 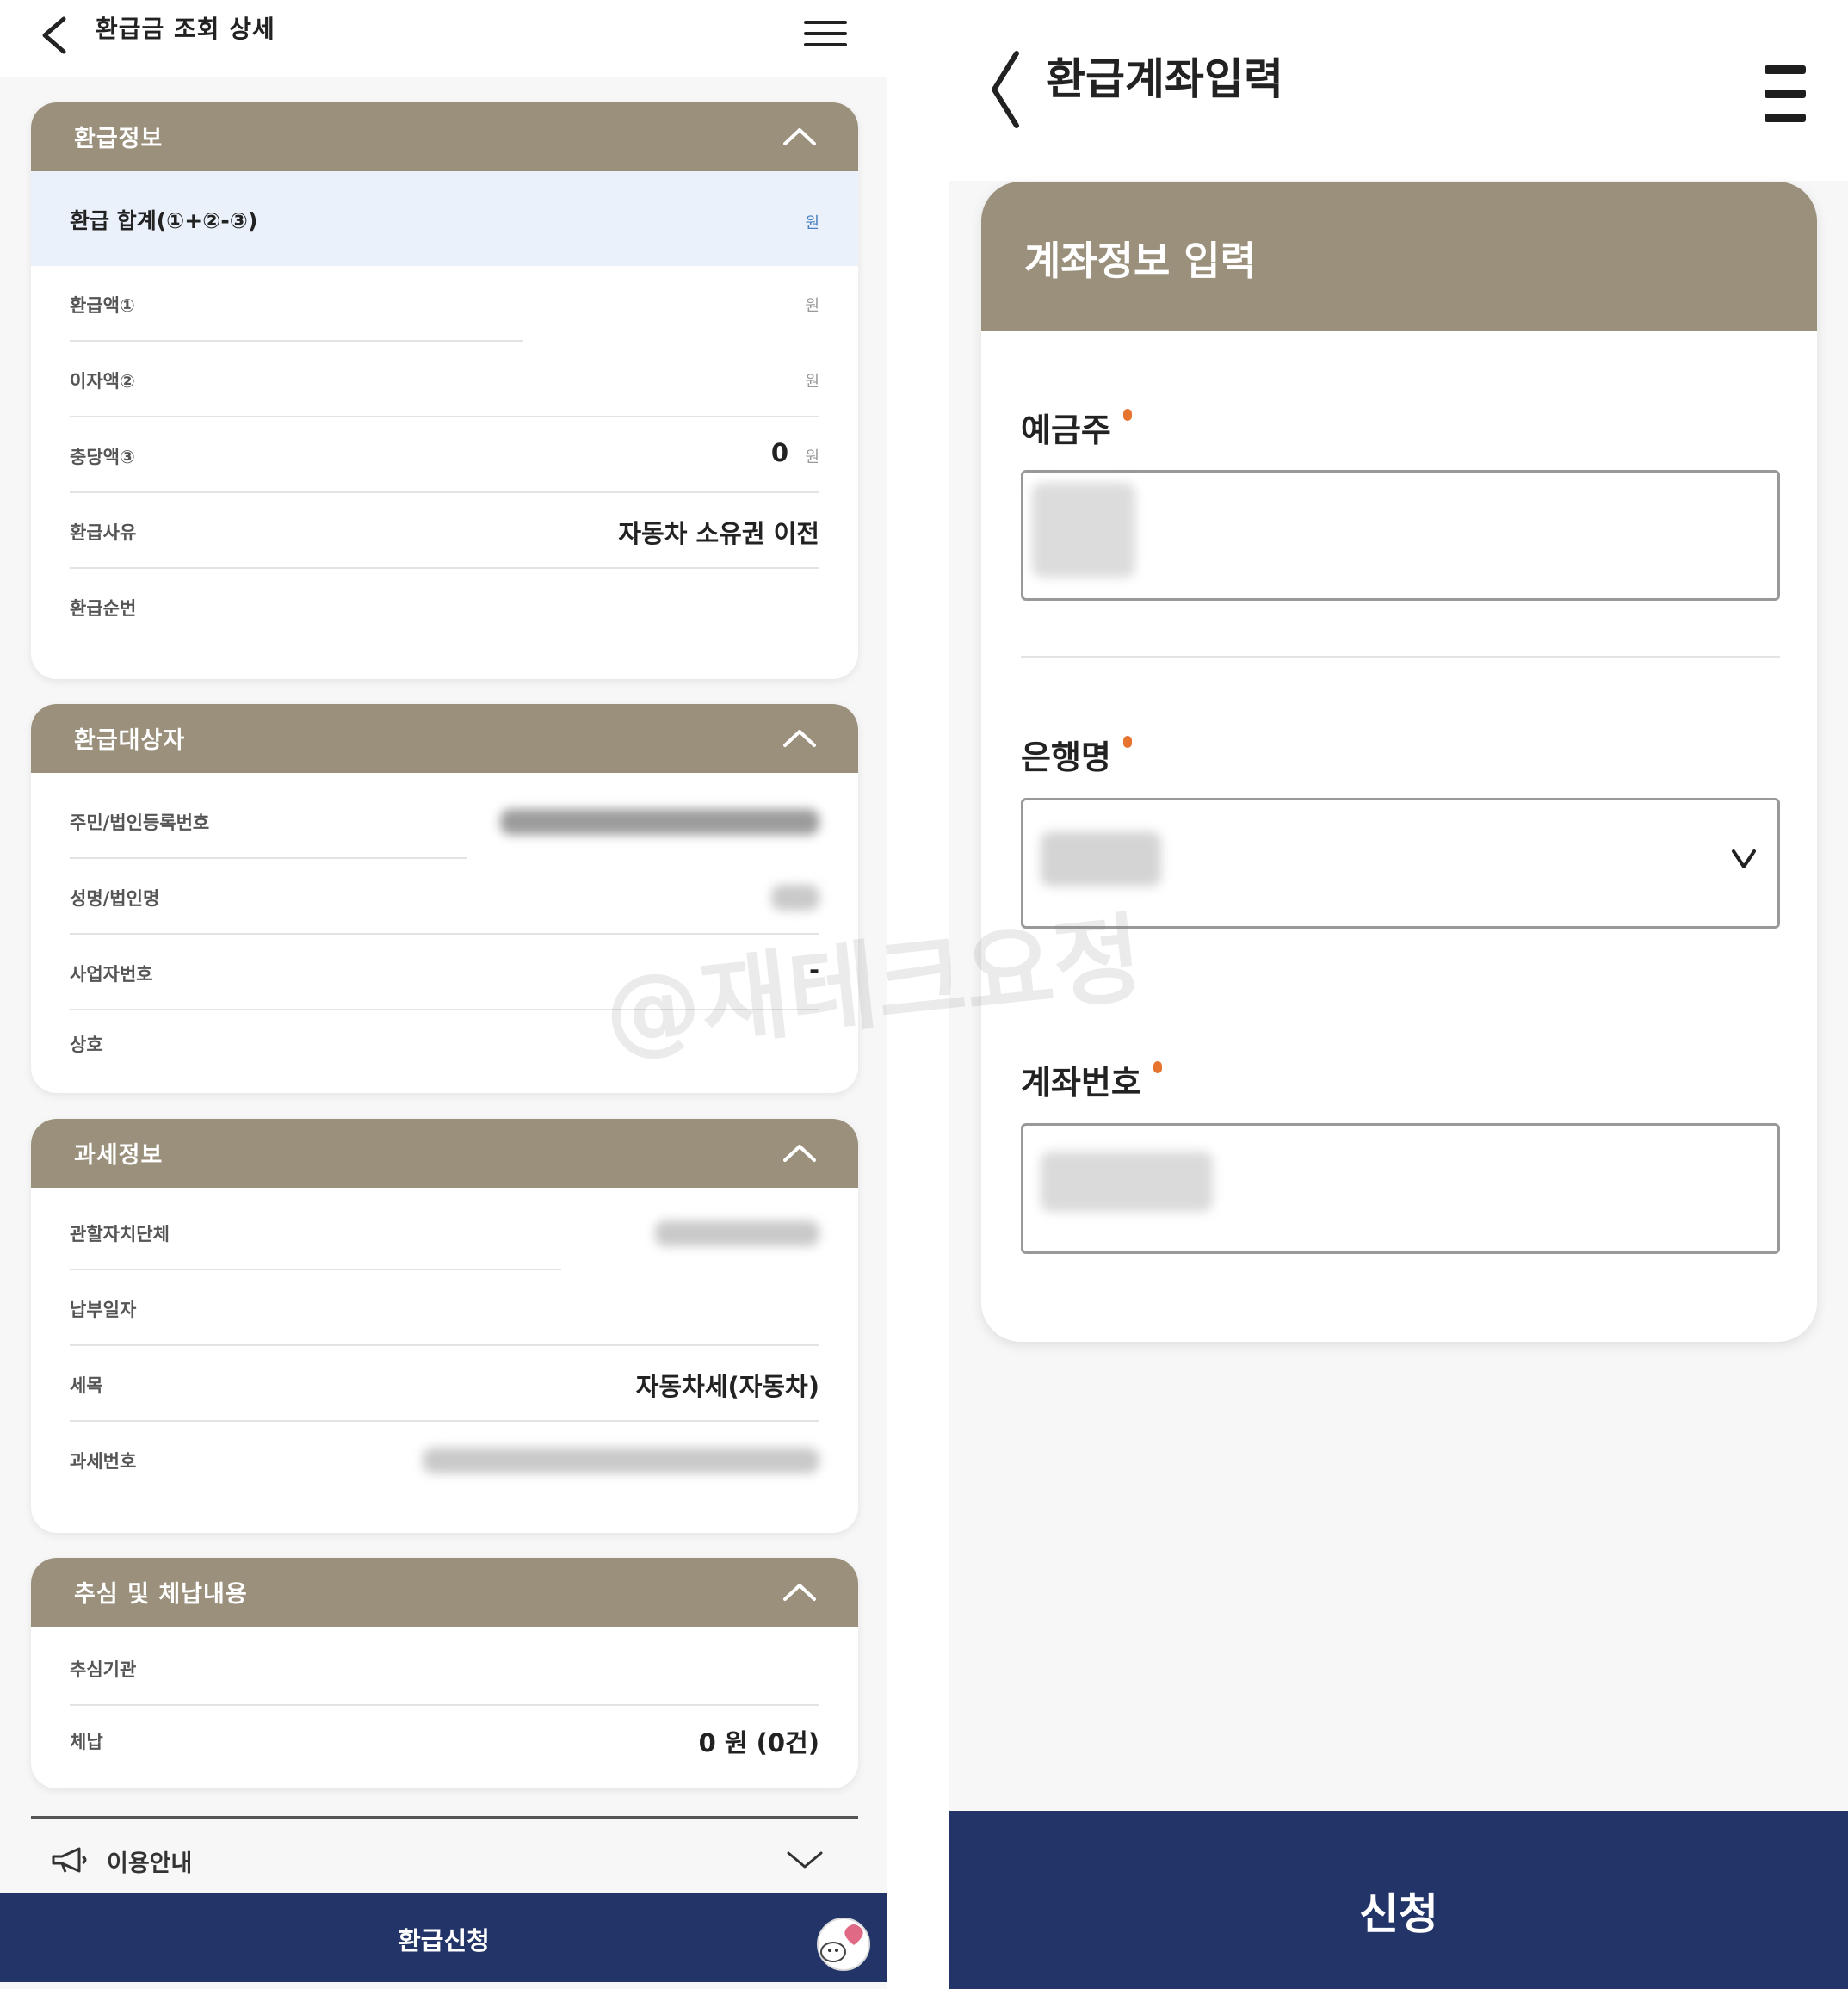 I want to click on row-label: 환급순번, so click(x=103, y=609).